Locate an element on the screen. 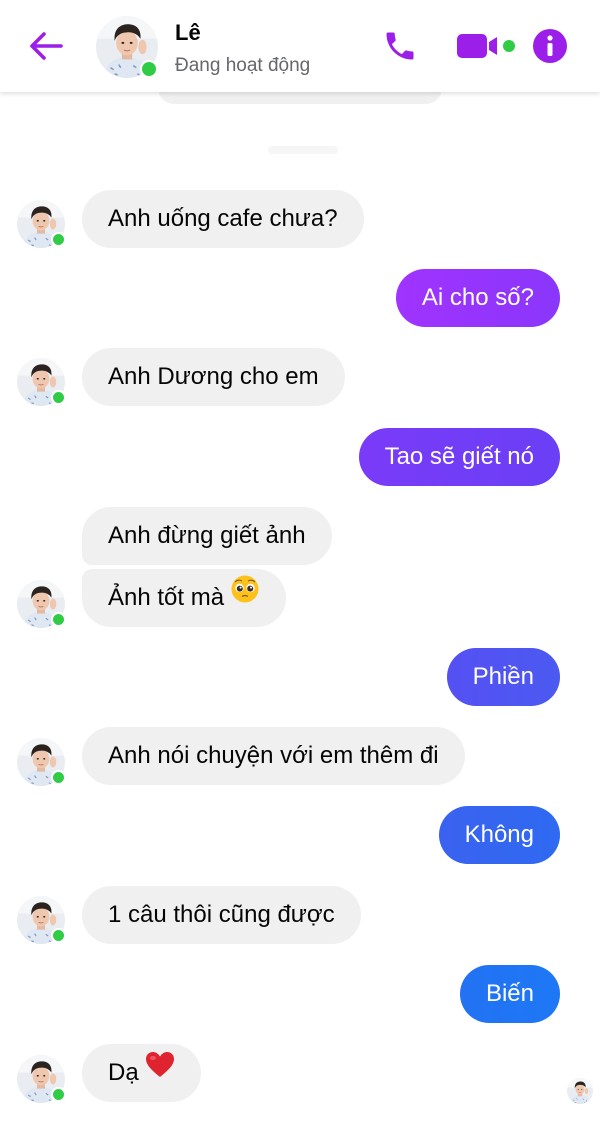 This screenshot has height=1128, width=600. pleading-face-emoji is located at coordinates (245, 597).